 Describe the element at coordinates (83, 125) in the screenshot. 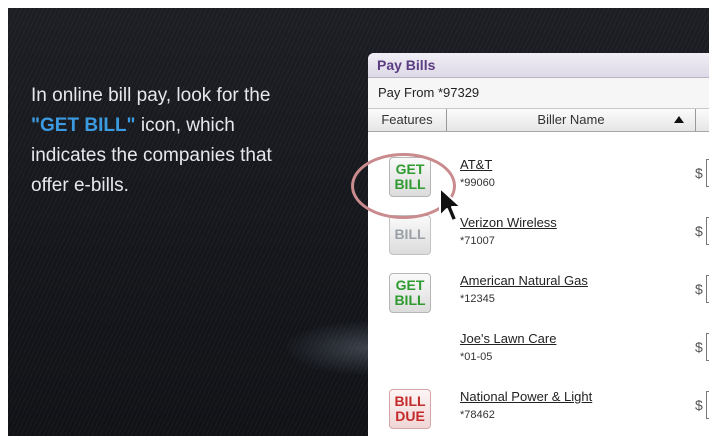

I see `get-bill-highlight-text: "GET BILL"` at that location.